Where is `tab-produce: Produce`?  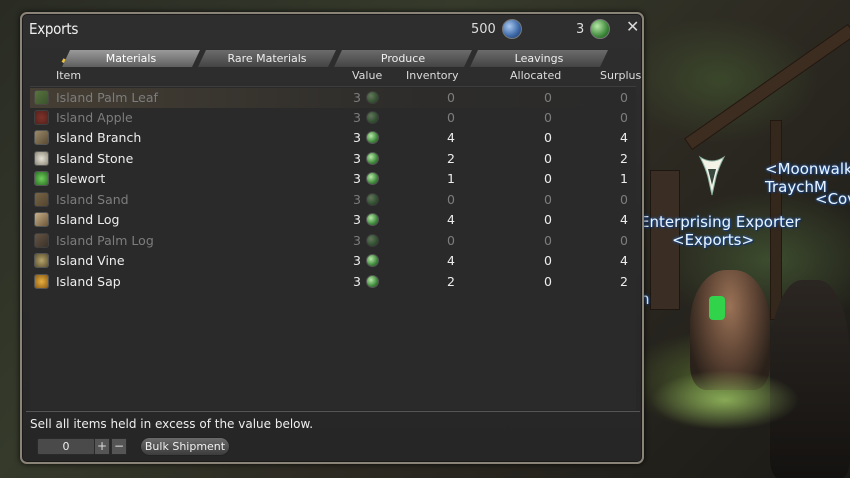
tab-produce: Produce is located at coordinates (403, 58).